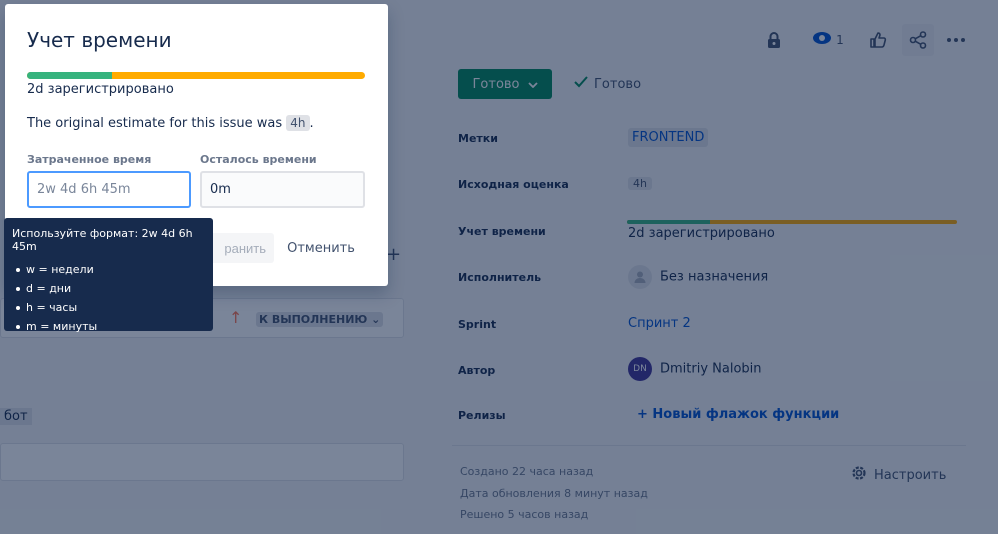  I want to click on assignee-label: Исполнитель, so click(500, 277).